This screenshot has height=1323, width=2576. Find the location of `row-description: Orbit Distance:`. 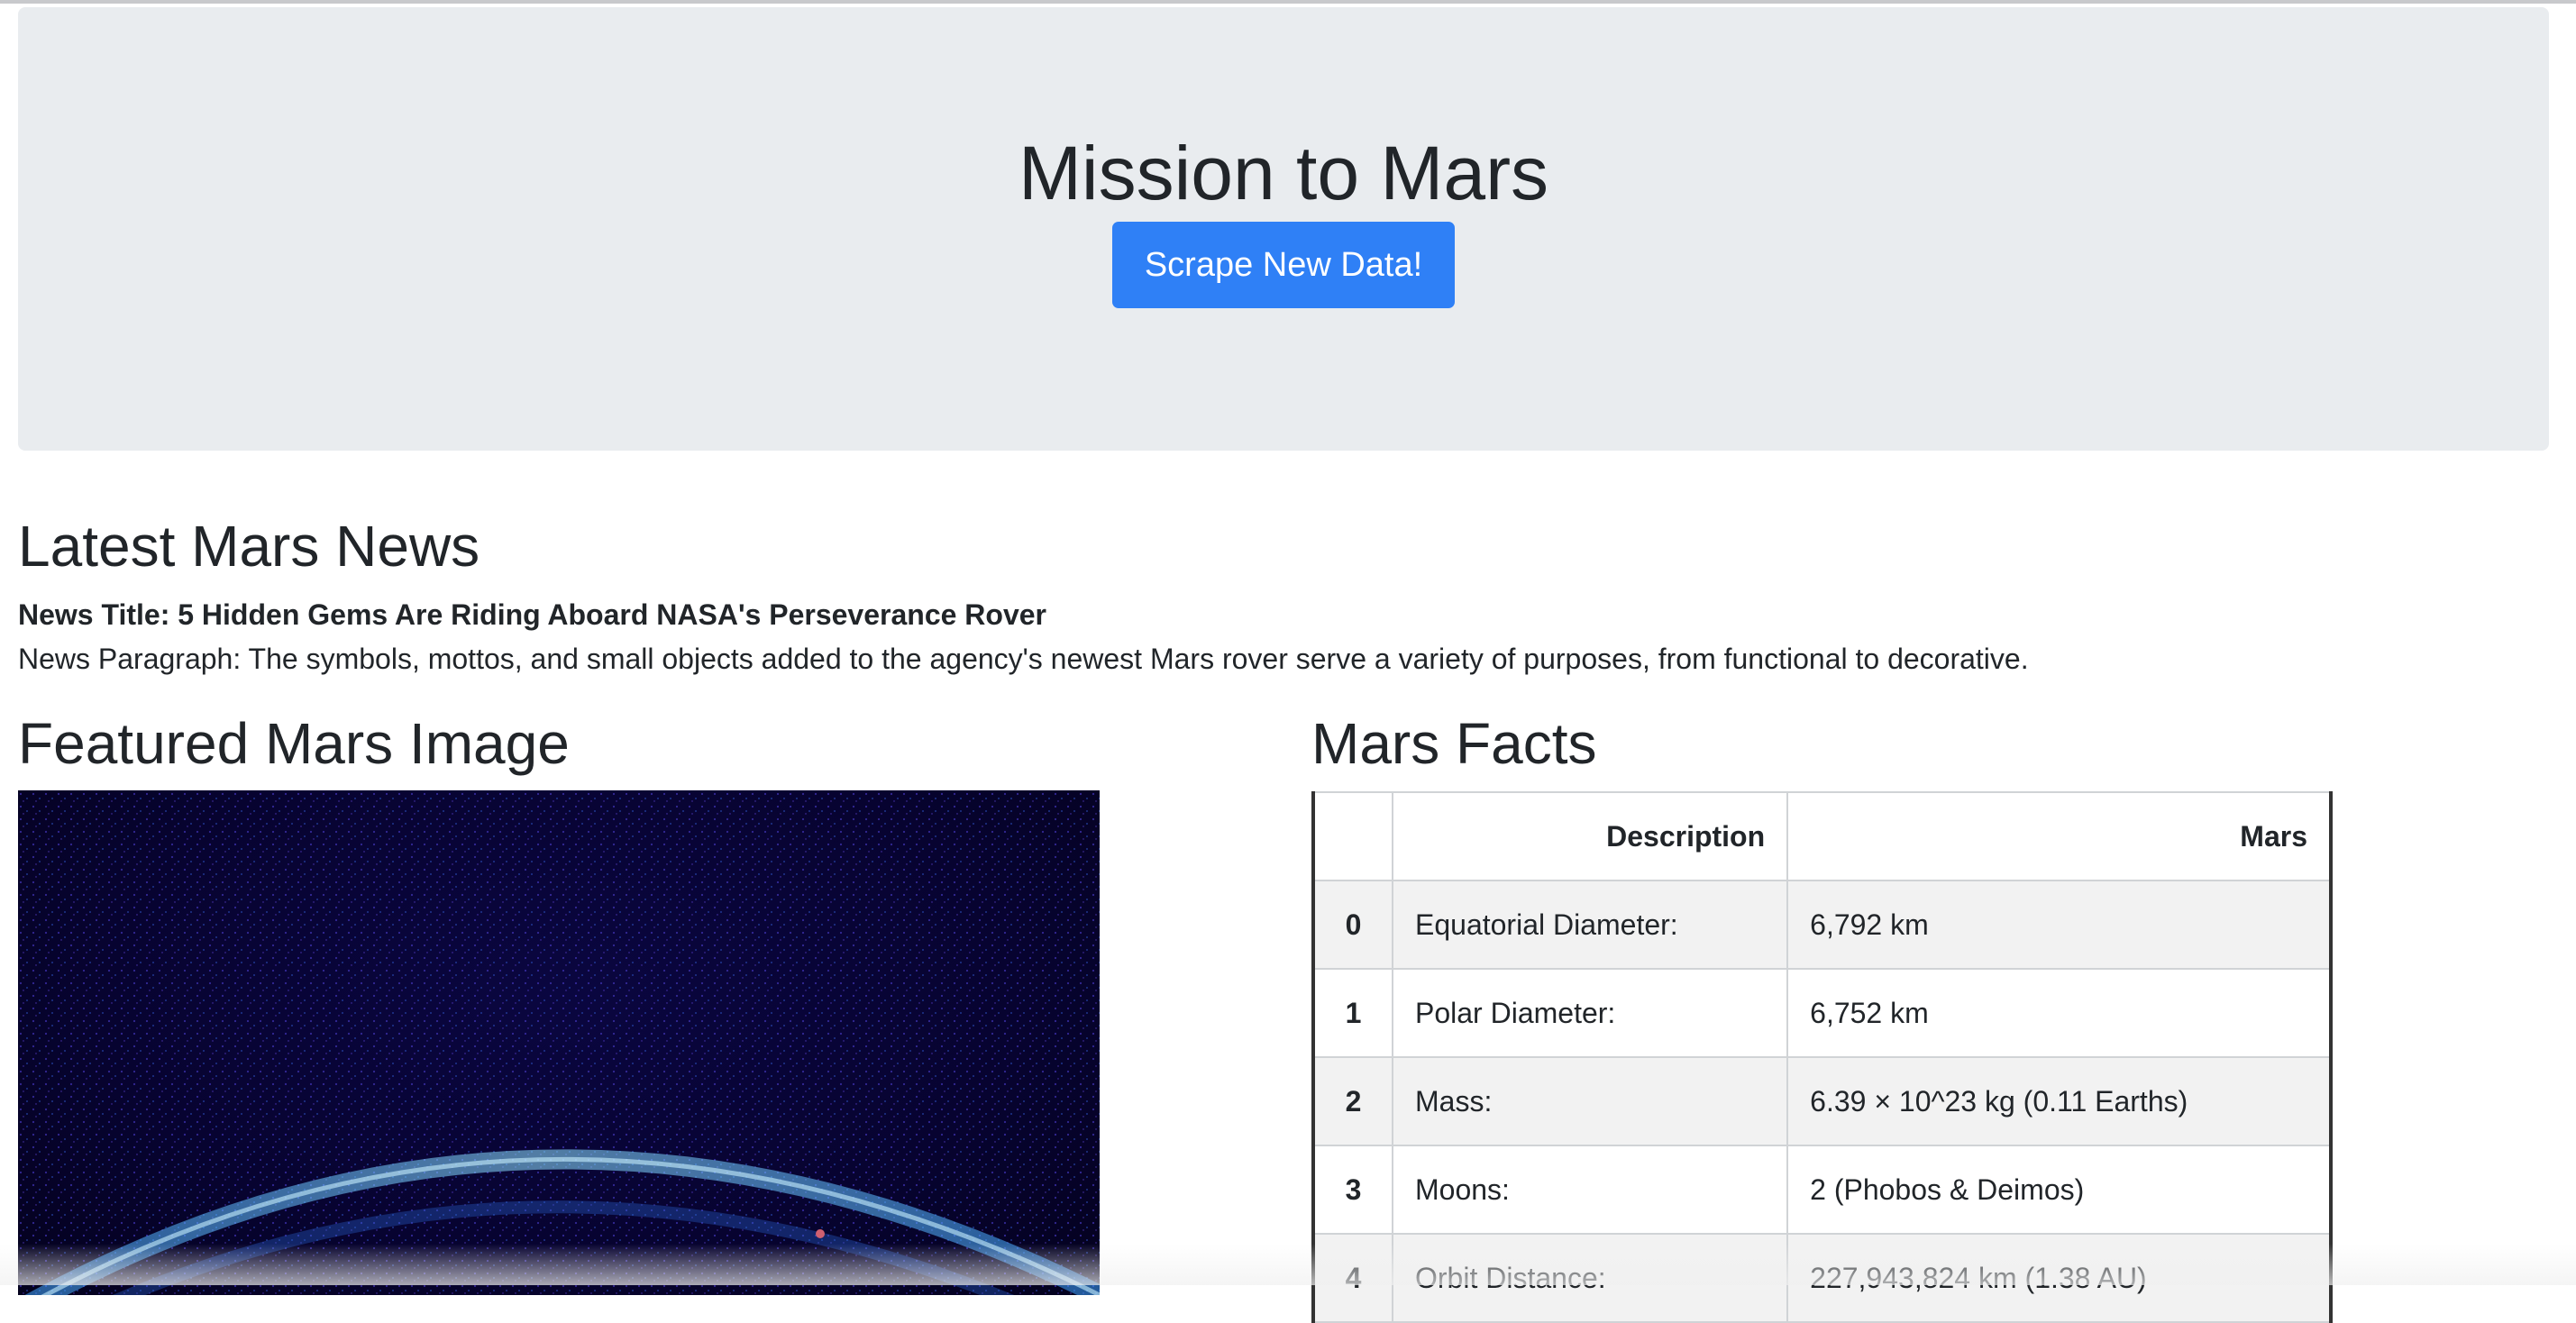

row-description: Orbit Distance: is located at coordinates (1590, 1278).